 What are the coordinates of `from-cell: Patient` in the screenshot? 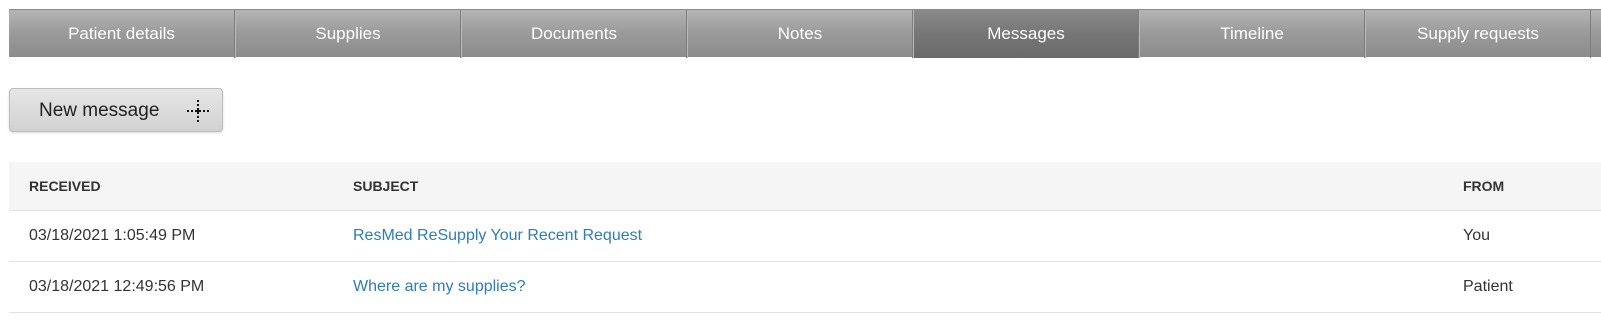 It's located at (1488, 286).